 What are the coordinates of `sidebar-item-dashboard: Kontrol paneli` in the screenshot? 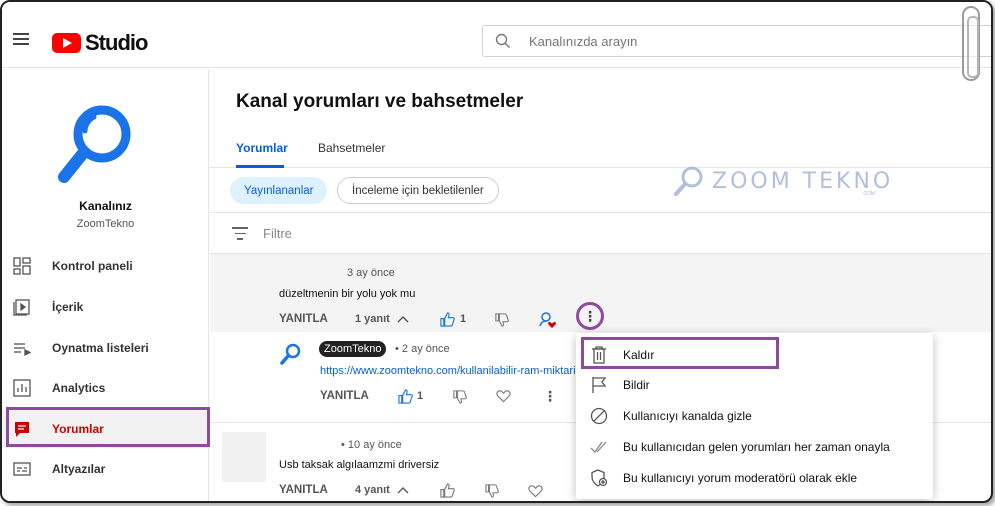 It's located at (105, 266).